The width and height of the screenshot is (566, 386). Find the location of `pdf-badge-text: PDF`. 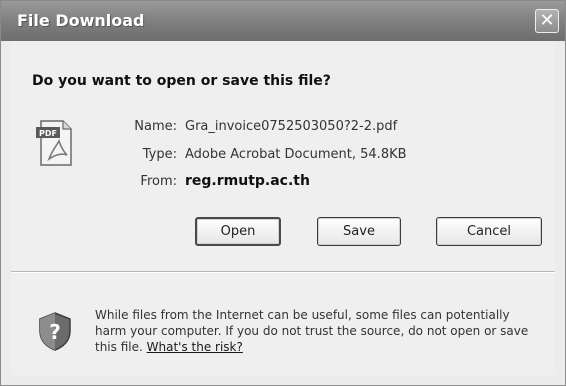

pdf-badge-text: PDF is located at coordinates (48, 133).